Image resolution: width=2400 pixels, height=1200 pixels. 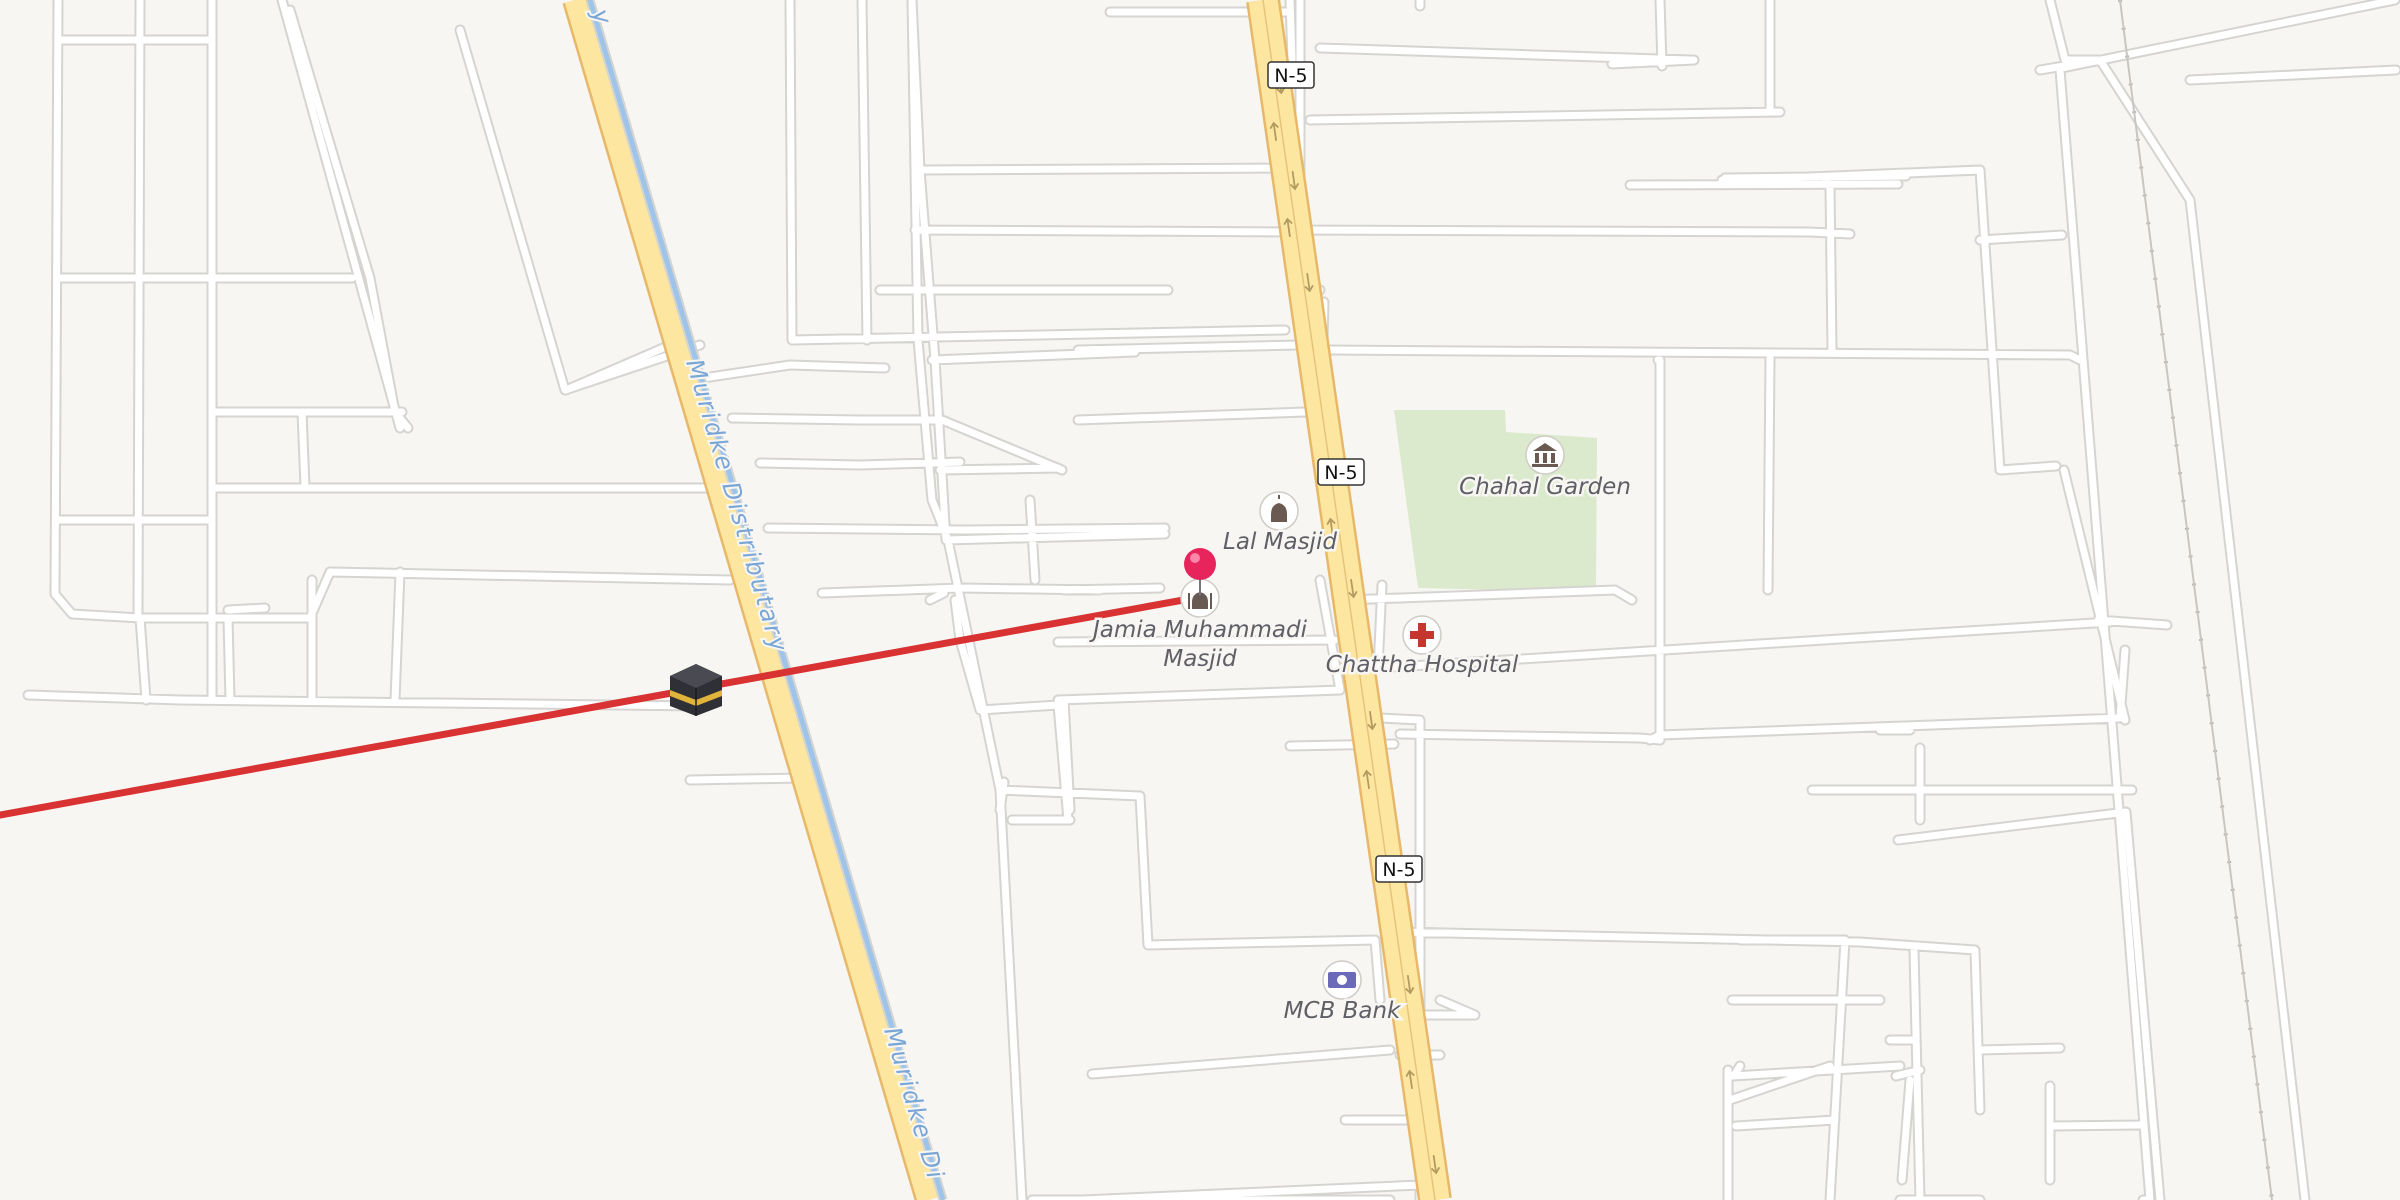 What do you see at coordinates (1279, 511) in the screenshot?
I see `mosque-icon` at bounding box center [1279, 511].